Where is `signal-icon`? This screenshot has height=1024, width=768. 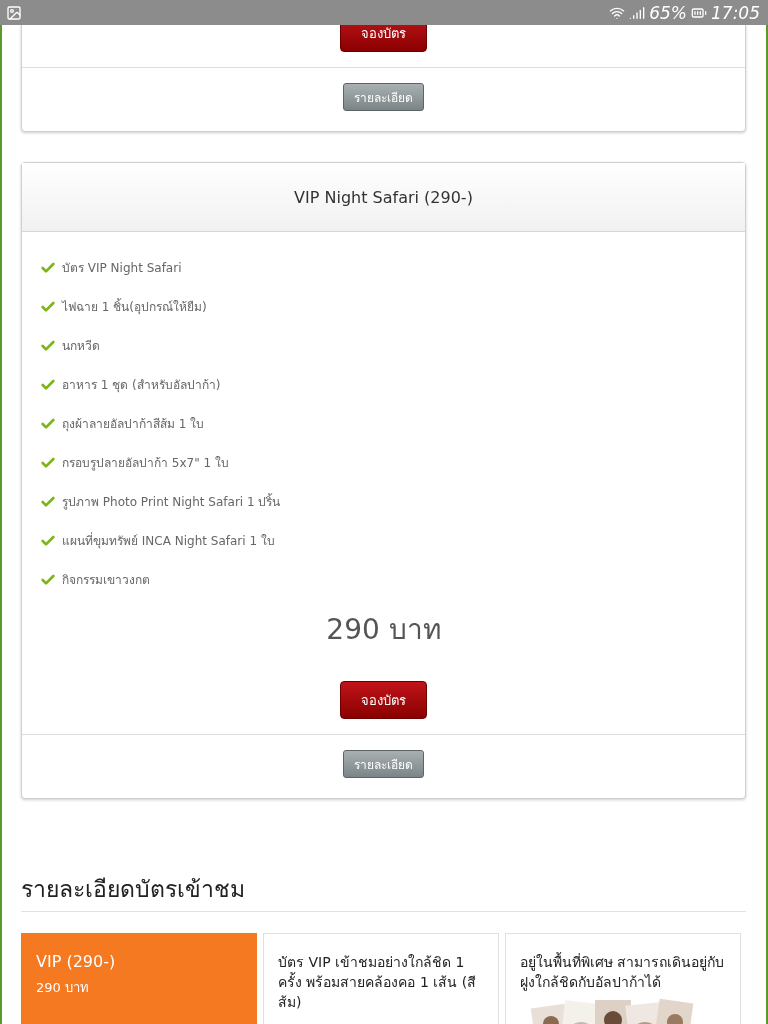 signal-icon is located at coordinates (637, 12).